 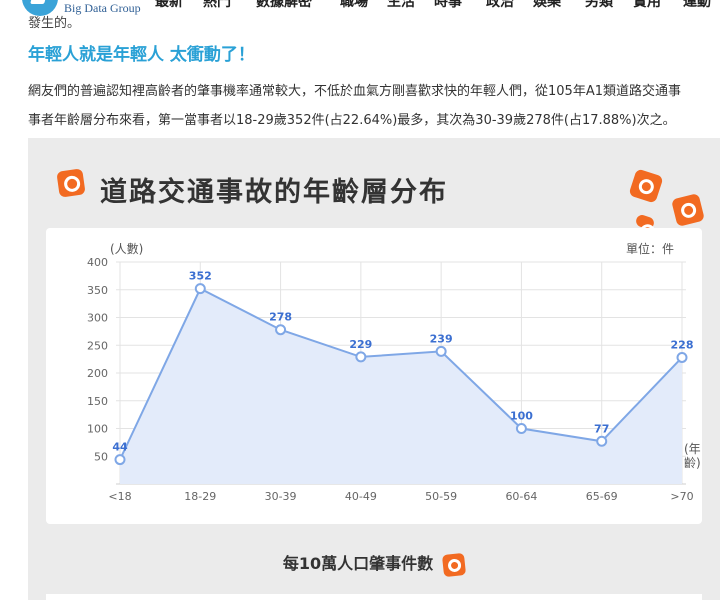 What do you see at coordinates (682, 344) in the screenshot?
I see `data-label: 228` at bounding box center [682, 344].